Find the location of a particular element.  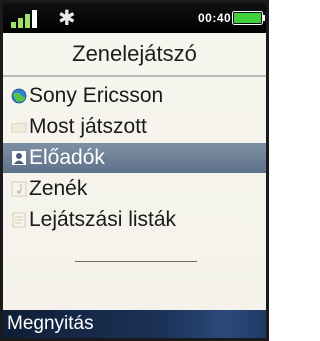

bluetooth-icon: ✱ is located at coordinates (67, 18).